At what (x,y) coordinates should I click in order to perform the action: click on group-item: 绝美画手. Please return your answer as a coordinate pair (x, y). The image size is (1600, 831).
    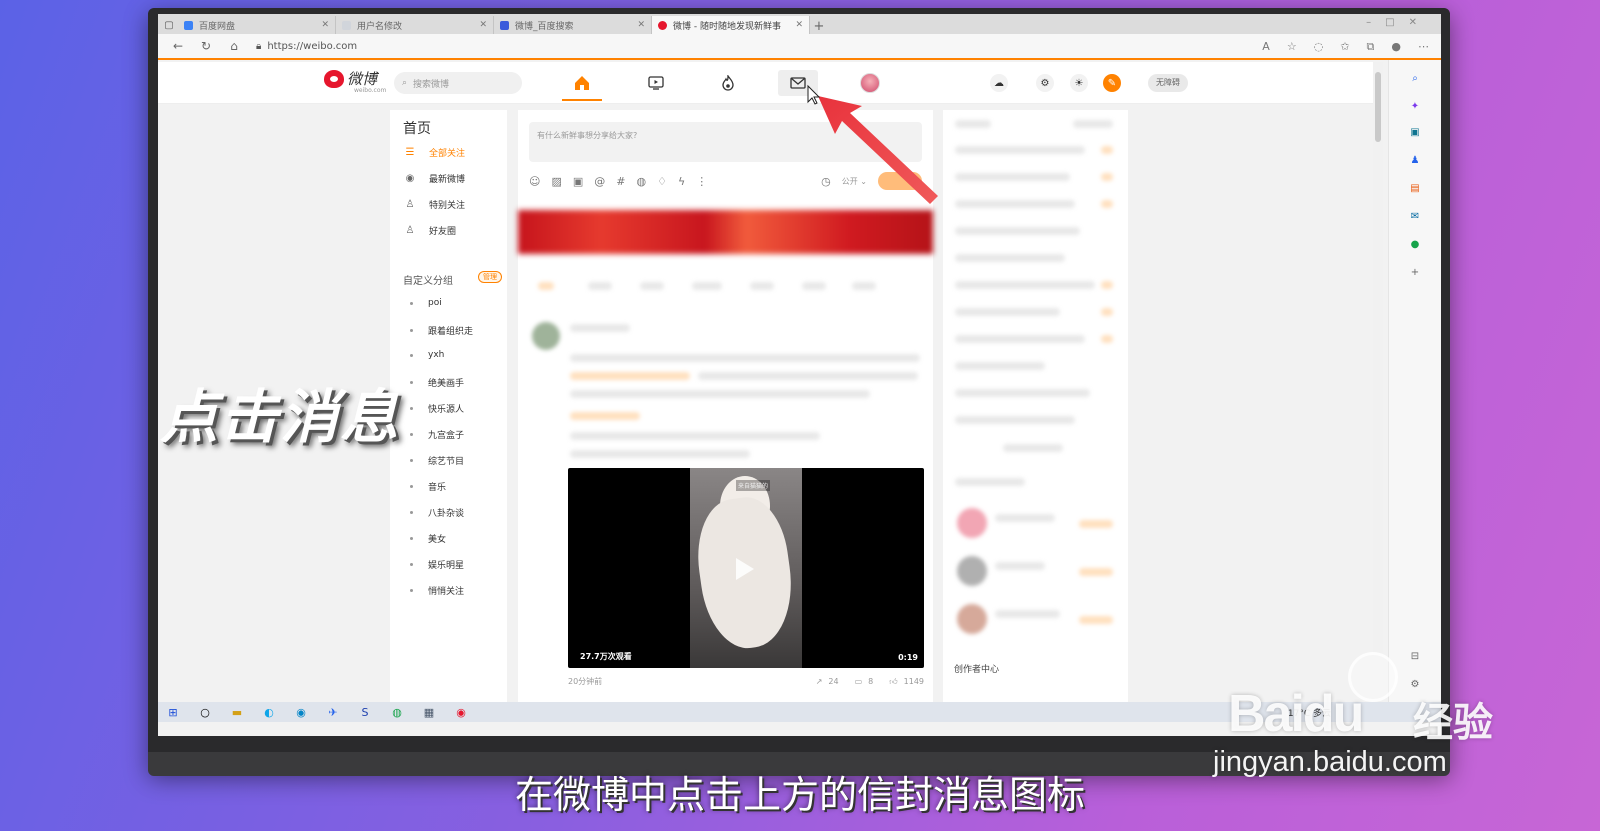
    Looking at the image, I should click on (437, 382).